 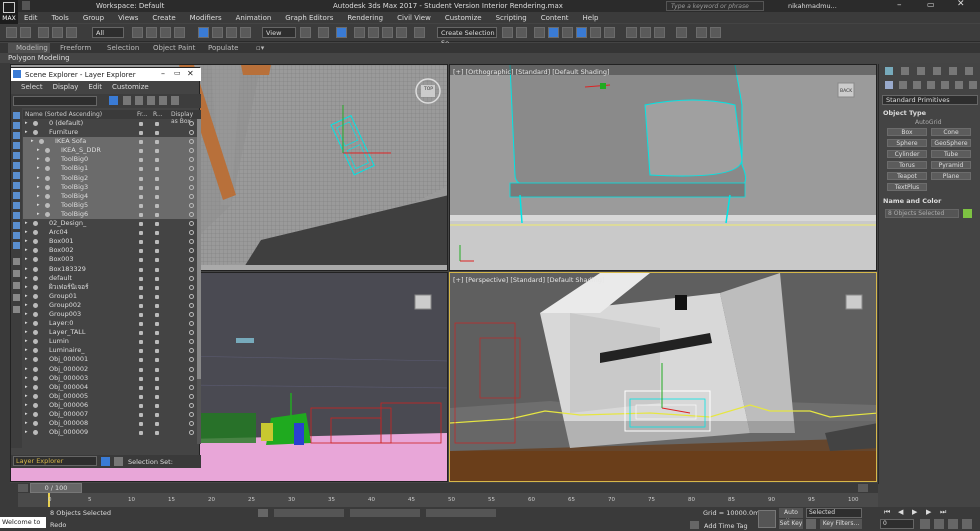 What do you see at coordinates (263, 513) in the screenshot?
I see `lock-selection-icon` at bounding box center [263, 513].